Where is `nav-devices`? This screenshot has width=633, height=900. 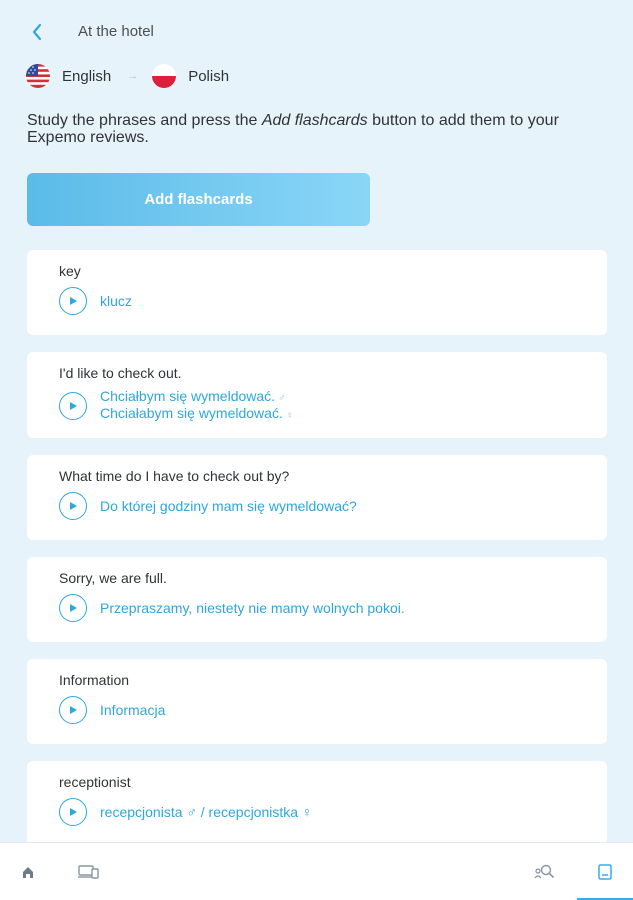
nav-devices is located at coordinates (88, 871).